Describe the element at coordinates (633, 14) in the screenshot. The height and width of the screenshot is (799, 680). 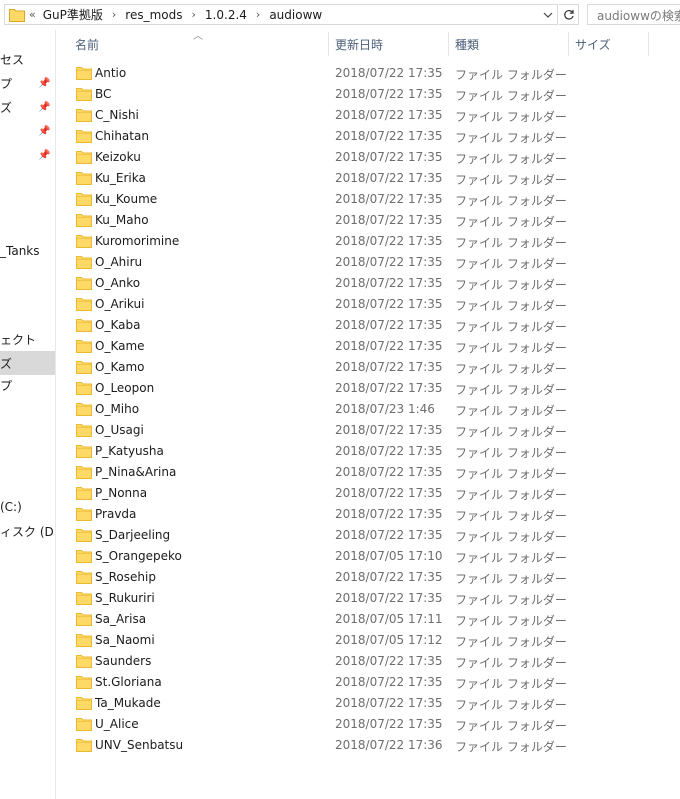
I see `search-input: audiowwの検索` at that location.